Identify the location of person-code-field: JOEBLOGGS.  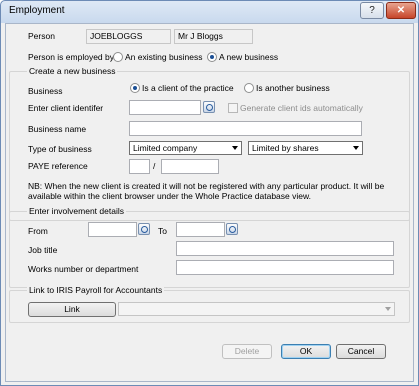
(128, 36).